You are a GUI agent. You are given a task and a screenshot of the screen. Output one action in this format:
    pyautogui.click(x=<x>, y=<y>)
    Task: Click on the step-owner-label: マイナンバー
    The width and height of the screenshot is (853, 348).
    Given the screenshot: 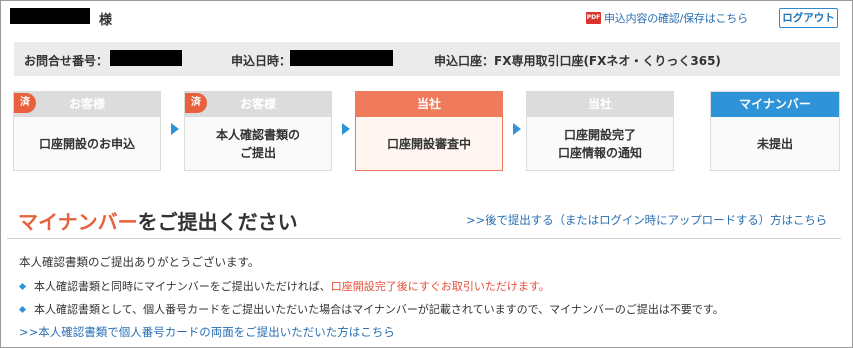 What is the action you would take?
    pyautogui.click(x=775, y=104)
    